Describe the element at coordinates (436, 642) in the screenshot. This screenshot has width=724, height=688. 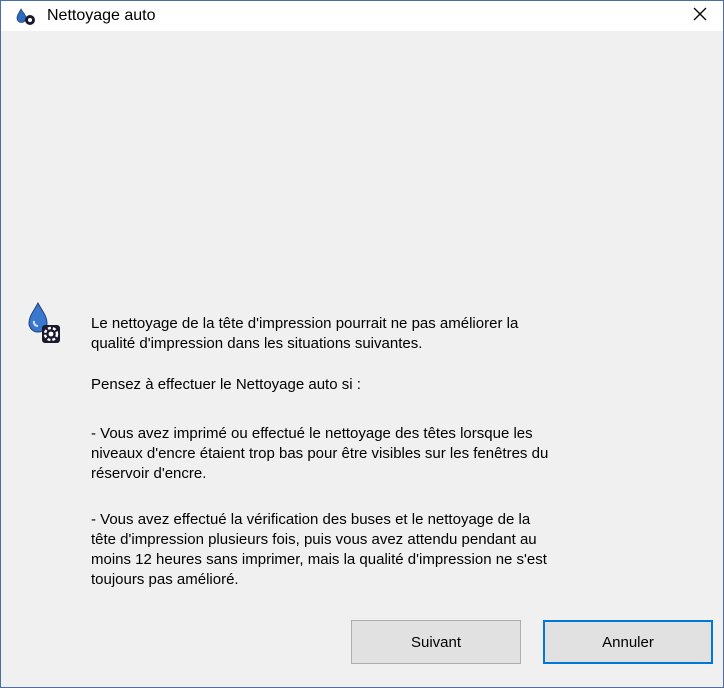
I see `next-button: Suivant` at that location.